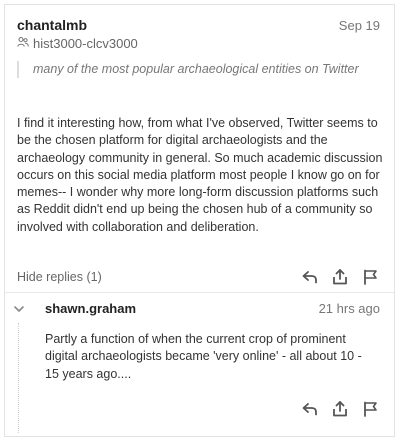 The width and height of the screenshot is (401, 441). What do you see at coordinates (359, 25) in the screenshot?
I see `post-date: Sep 19` at bounding box center [359, 25].